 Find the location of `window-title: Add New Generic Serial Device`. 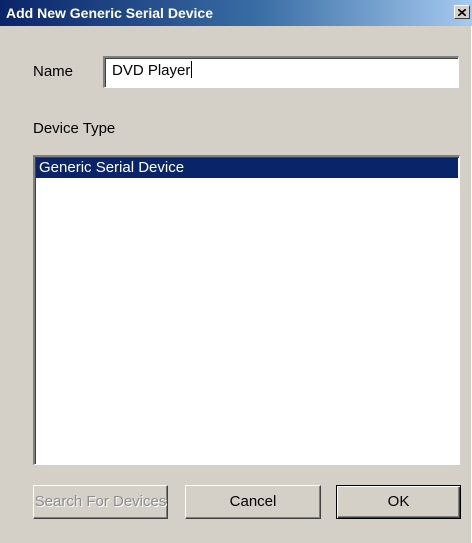

window-title: Add New Generic Serial Device is located at coordinates (109, 13).